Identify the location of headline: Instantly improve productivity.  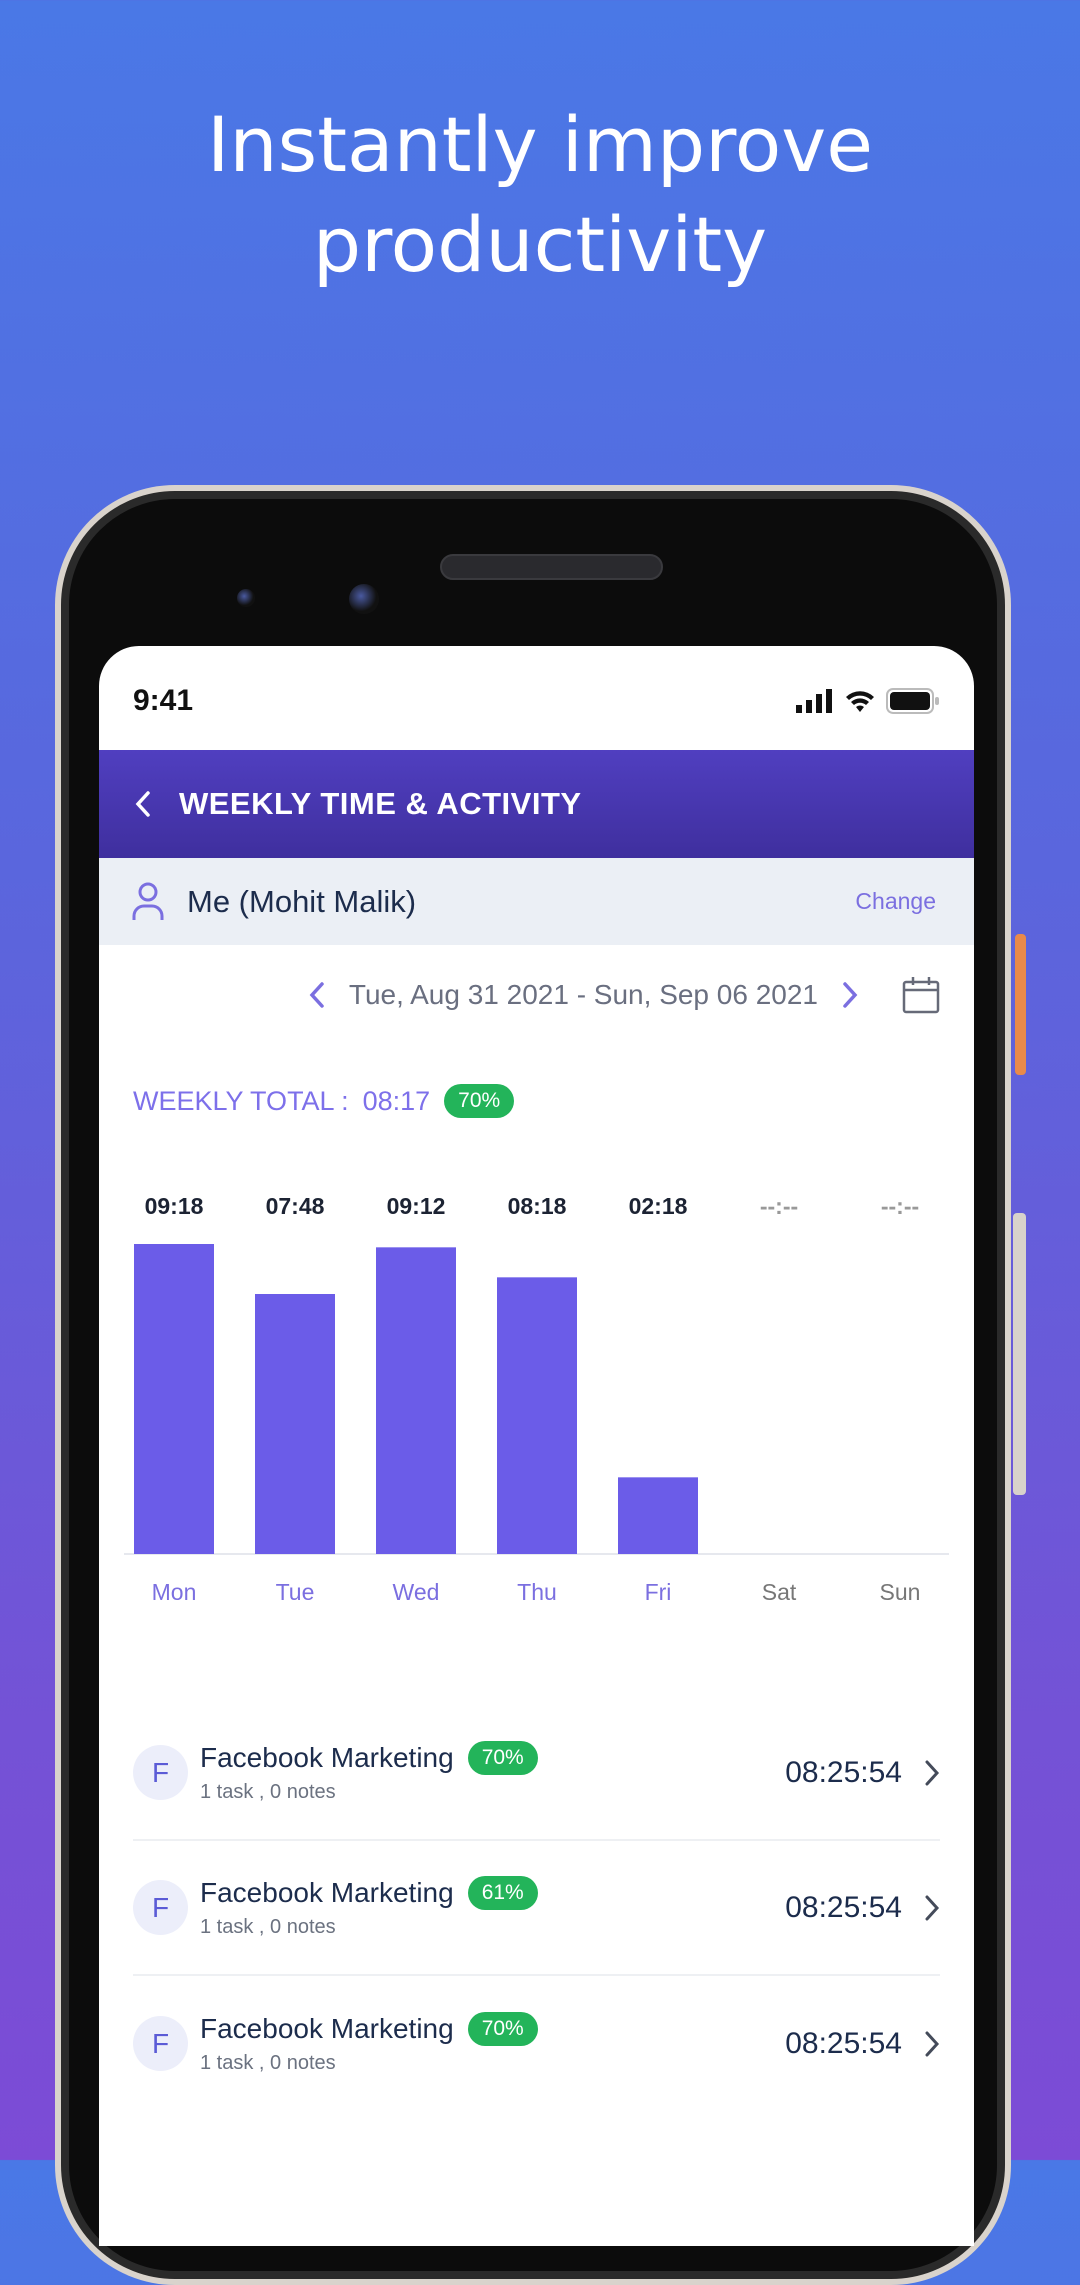
(540, 195).